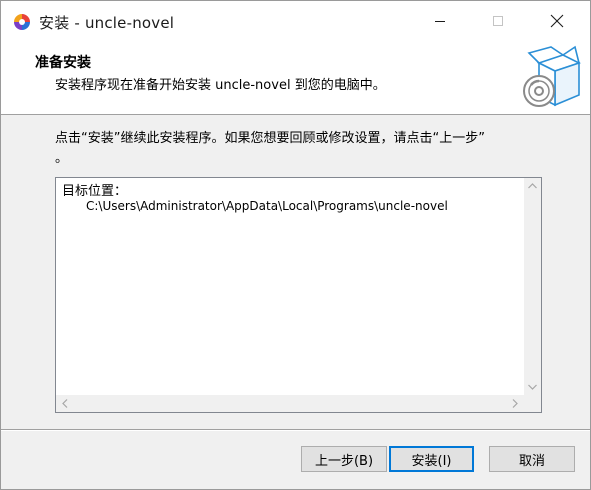 Image resolution: width=591 pixels, height=490 pixels. Describe the element at coordinates (62, 158) in the screenshot. I see `instruction-line-2: 。` at that location.